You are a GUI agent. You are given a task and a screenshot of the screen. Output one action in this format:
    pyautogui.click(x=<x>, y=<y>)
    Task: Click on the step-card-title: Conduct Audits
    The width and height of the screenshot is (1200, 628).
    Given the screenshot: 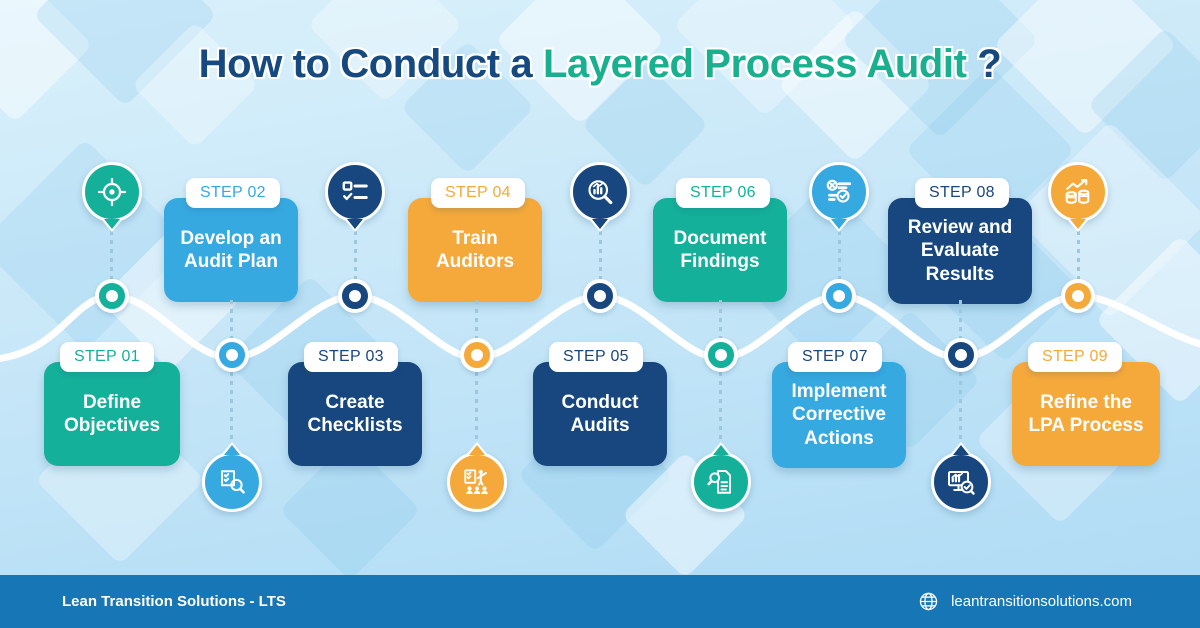 What is the action you would take?
    pyautogui.click(x=600, y=413)
    